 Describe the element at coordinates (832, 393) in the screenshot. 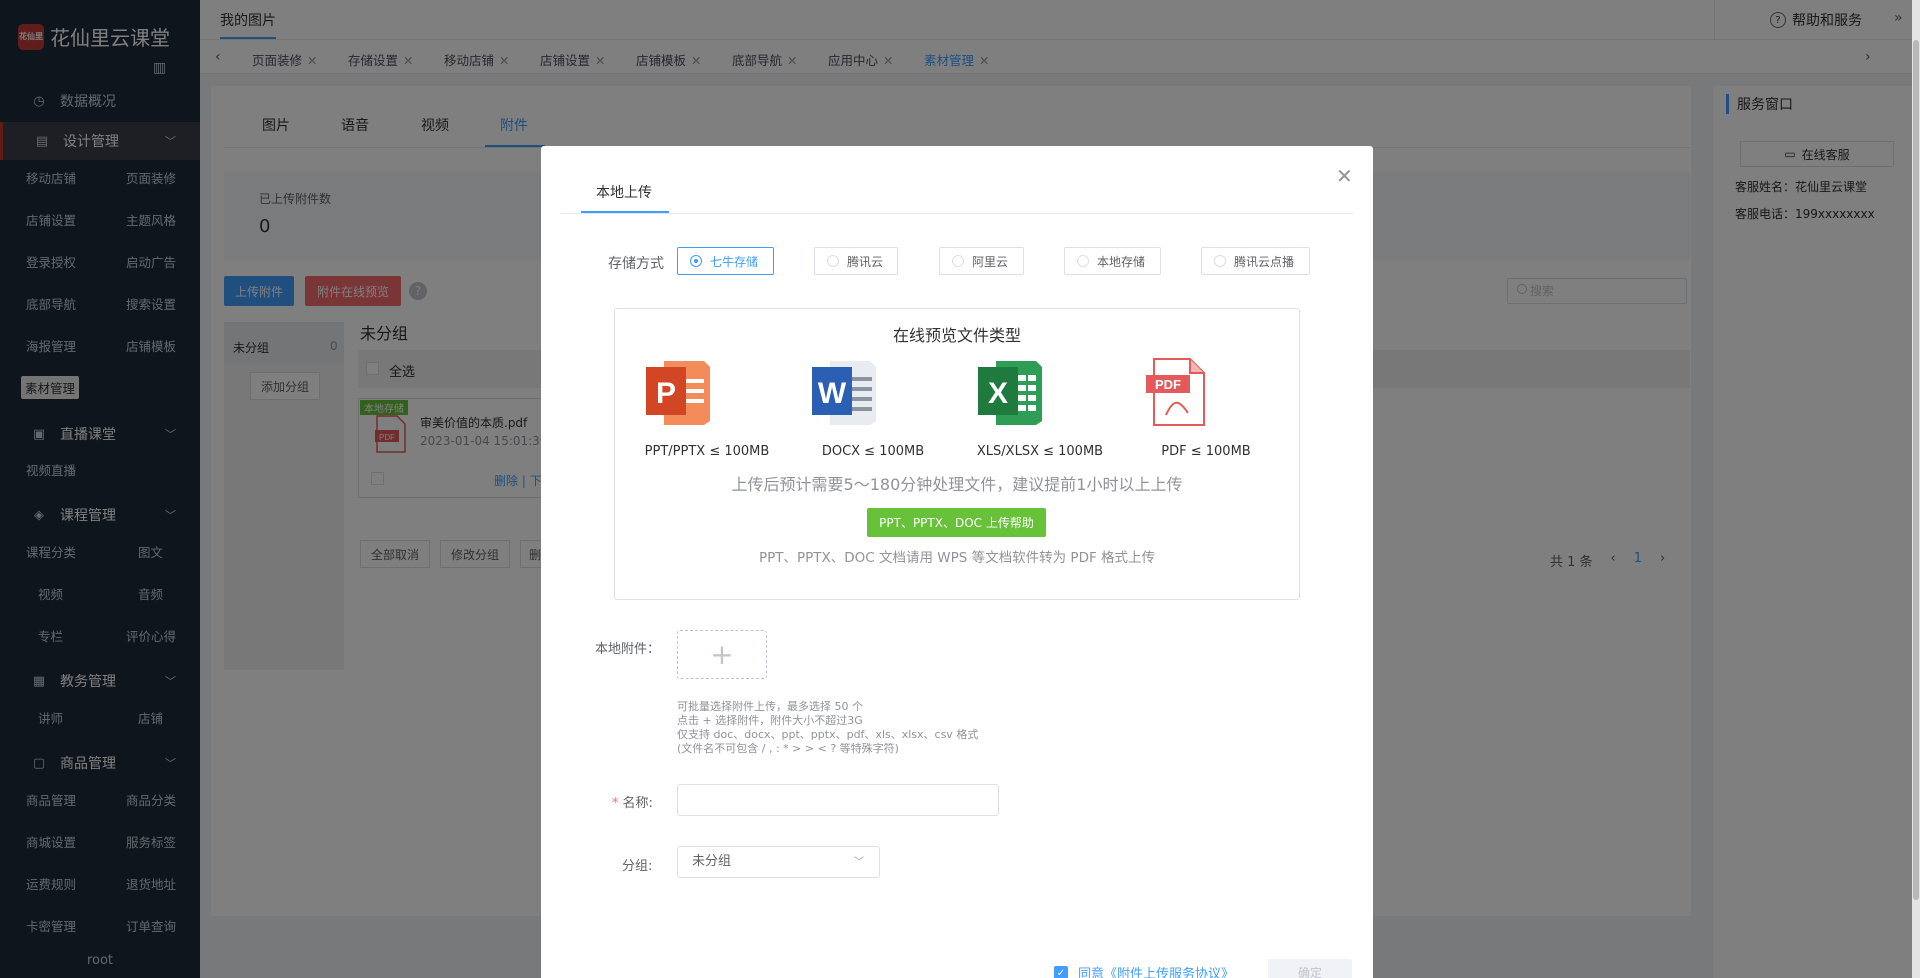

I see `svg-text: W` at that location.